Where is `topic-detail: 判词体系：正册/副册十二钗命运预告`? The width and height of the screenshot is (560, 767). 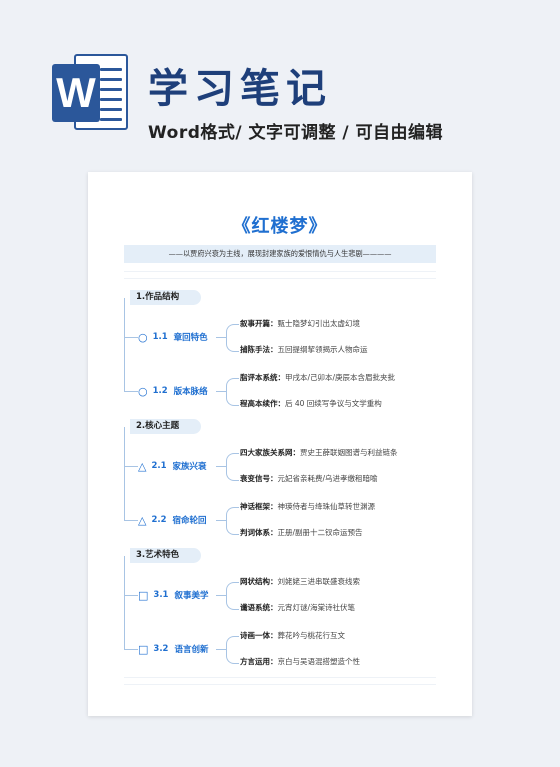 topic-detail: 判词体系：正册/副册十二钗命运预告 is located at coordinates (301, 533).